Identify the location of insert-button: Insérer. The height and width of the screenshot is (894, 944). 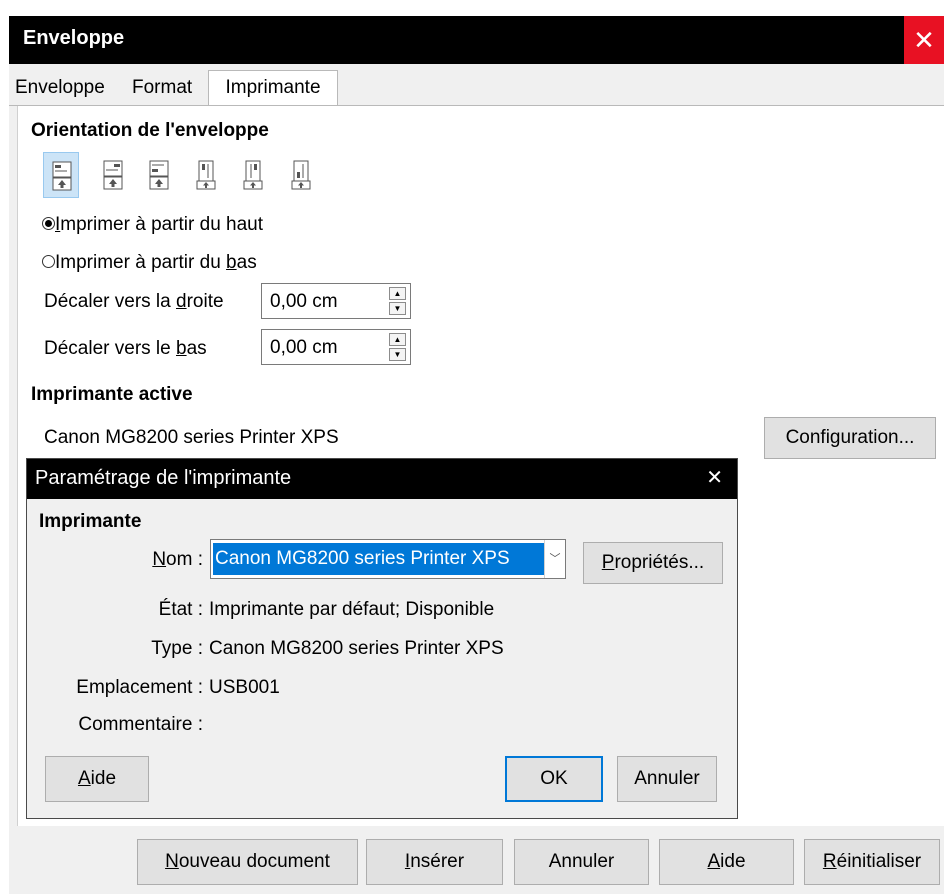
(434, 862).